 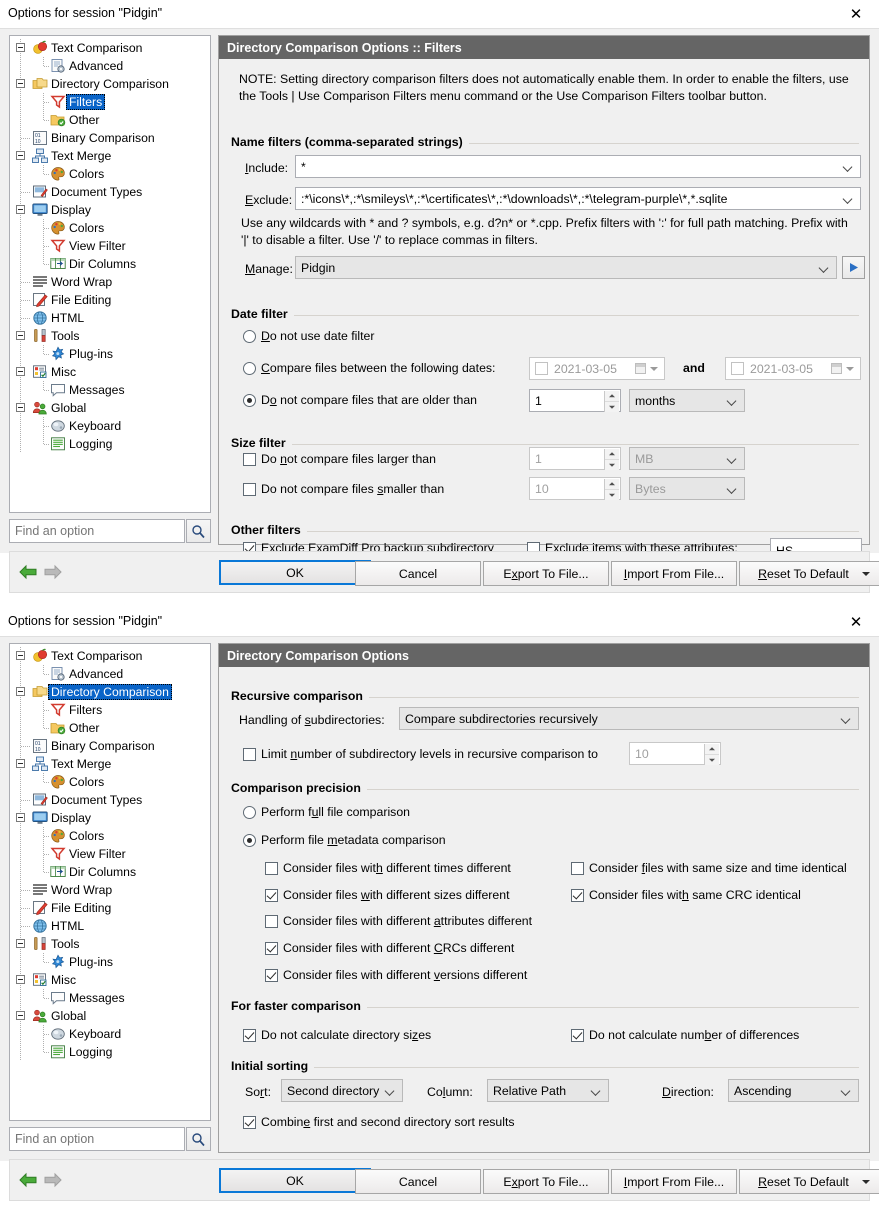 What do you see at coordinates (675, 753) in the screenshot?
I see `limit-levels-spinner: 10` at bounding box center [675, 753].